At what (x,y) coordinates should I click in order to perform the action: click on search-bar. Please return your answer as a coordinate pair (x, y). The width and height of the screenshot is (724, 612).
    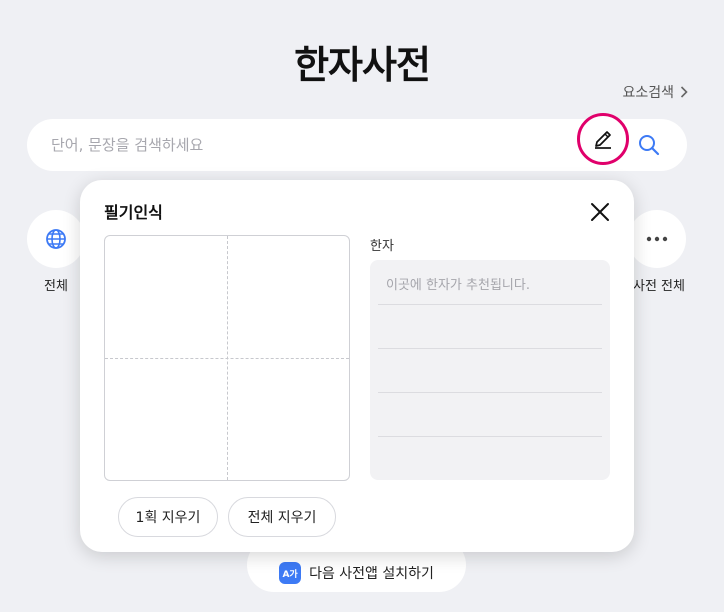
    Looking at the image, I should click on (357, 142).